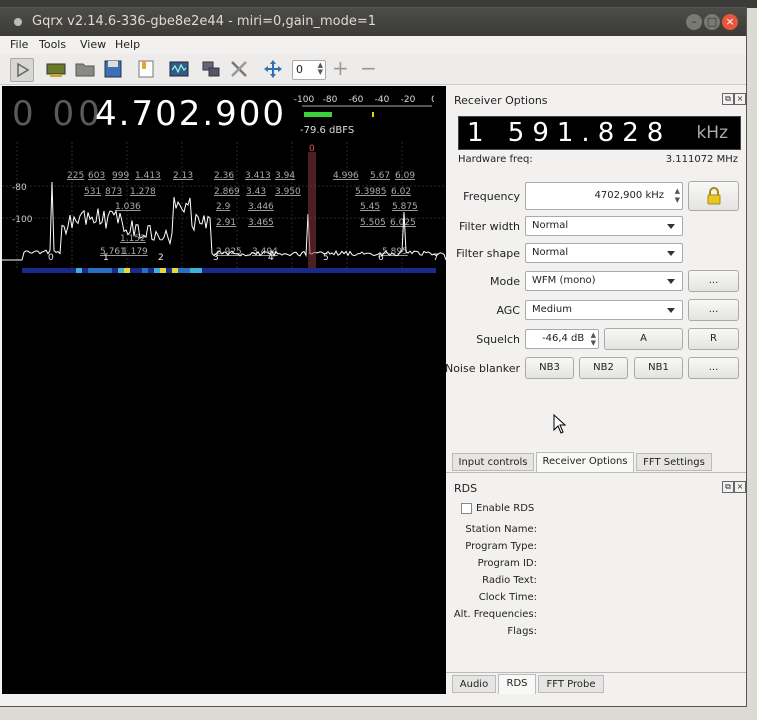 This screenshot has width=757, height=720. Describe the element at coordinates (517, 684) in the screenshot. I see `tab-rds: RDS` at that location.